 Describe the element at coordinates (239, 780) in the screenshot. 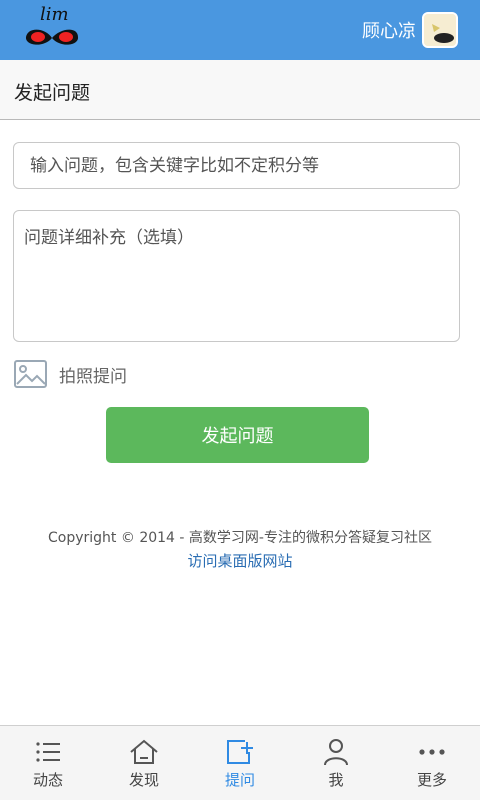

I see `tab-ask-label: 提问` at that location.